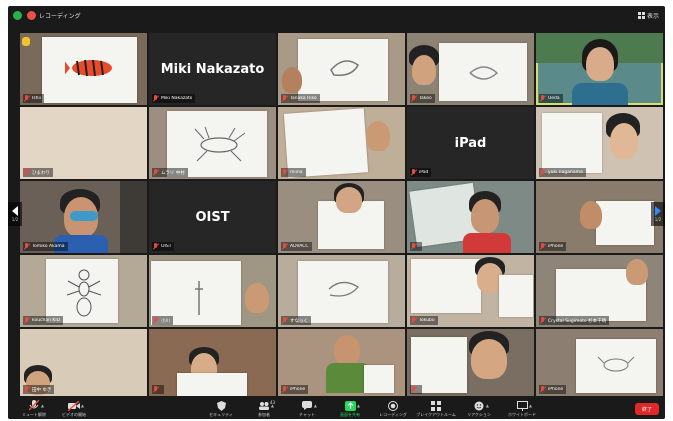  I want to click on chat-button: ▲ チャット, so click(307, 409).